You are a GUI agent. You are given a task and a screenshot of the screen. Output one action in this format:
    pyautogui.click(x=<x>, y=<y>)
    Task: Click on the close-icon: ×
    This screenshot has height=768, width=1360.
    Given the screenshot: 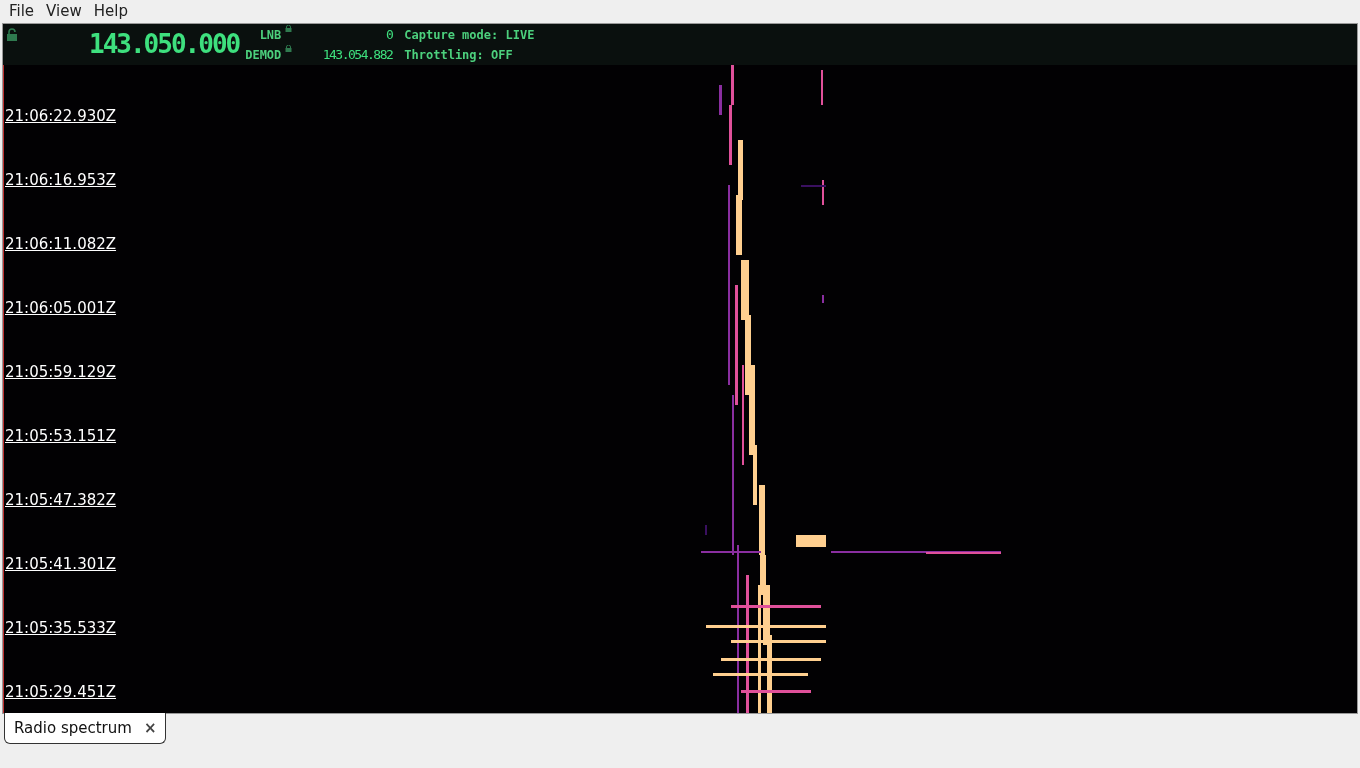 What is the action you would take?
    pyautogui.click(x=150, y=728)
    